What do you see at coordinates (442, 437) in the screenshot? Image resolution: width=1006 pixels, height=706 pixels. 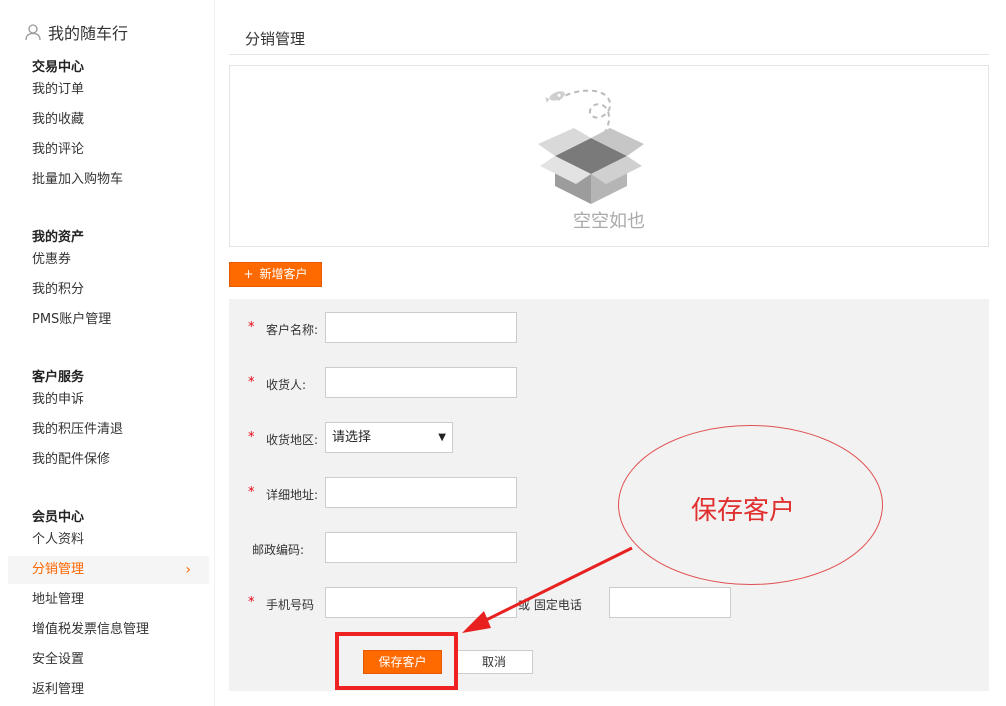 I see `caret-down-icon: ▼` at bounding box center [442, 437].